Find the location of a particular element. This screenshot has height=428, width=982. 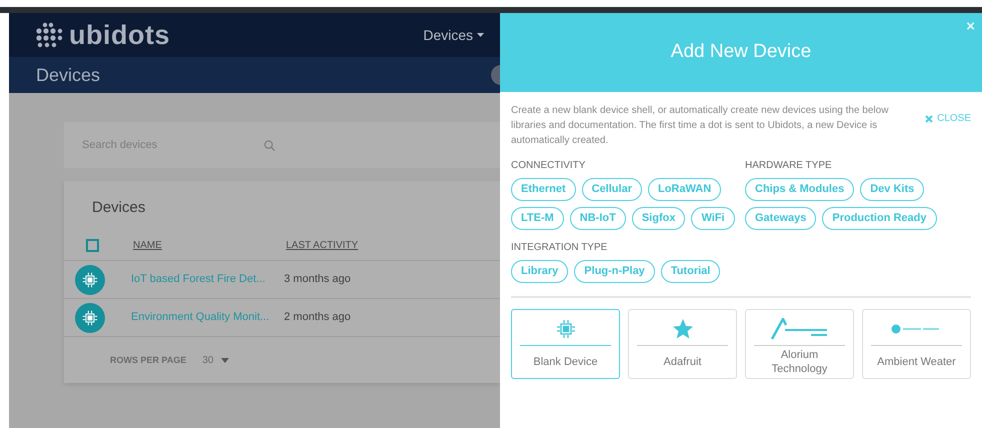

filter-tag: NB-IoT is located at coordinates (598, 218).